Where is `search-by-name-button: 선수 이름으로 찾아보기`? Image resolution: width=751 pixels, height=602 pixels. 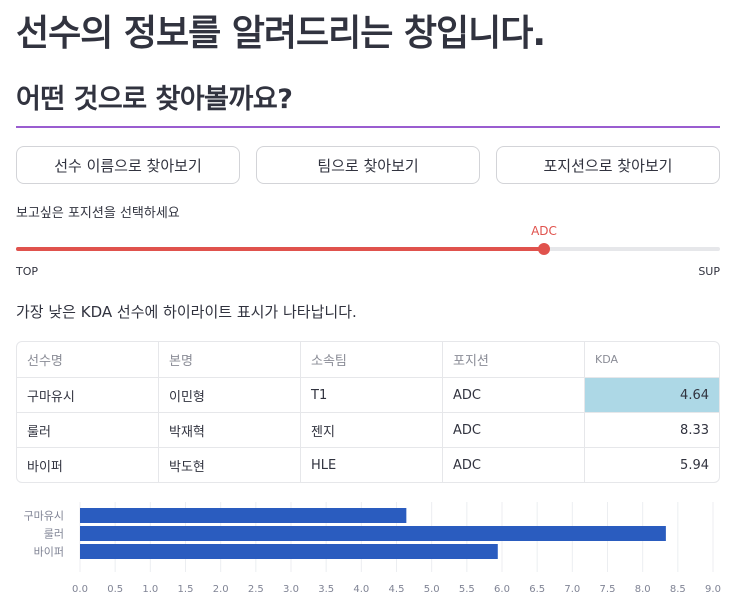 search-by-name-button: 선수 이름으로 찾아보기 is located at coordinates (128, 165).